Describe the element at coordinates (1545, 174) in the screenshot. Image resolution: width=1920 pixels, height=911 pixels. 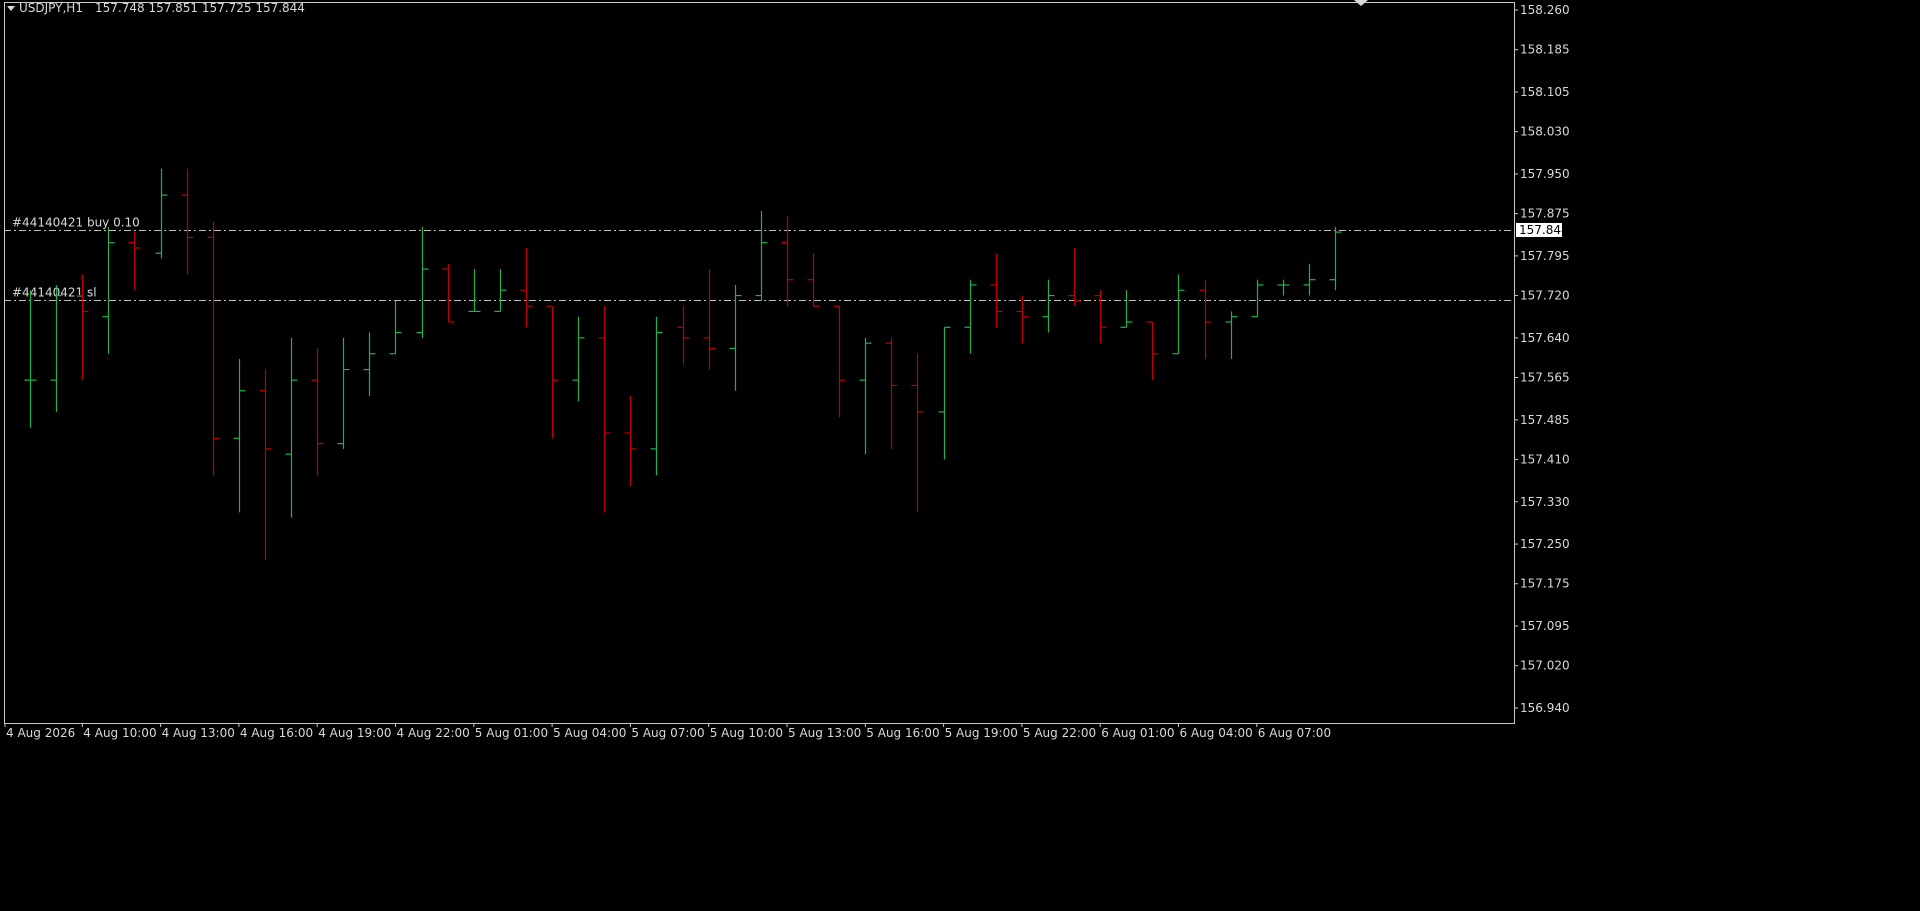
I see `price-axis-label: 157.950` at that location.